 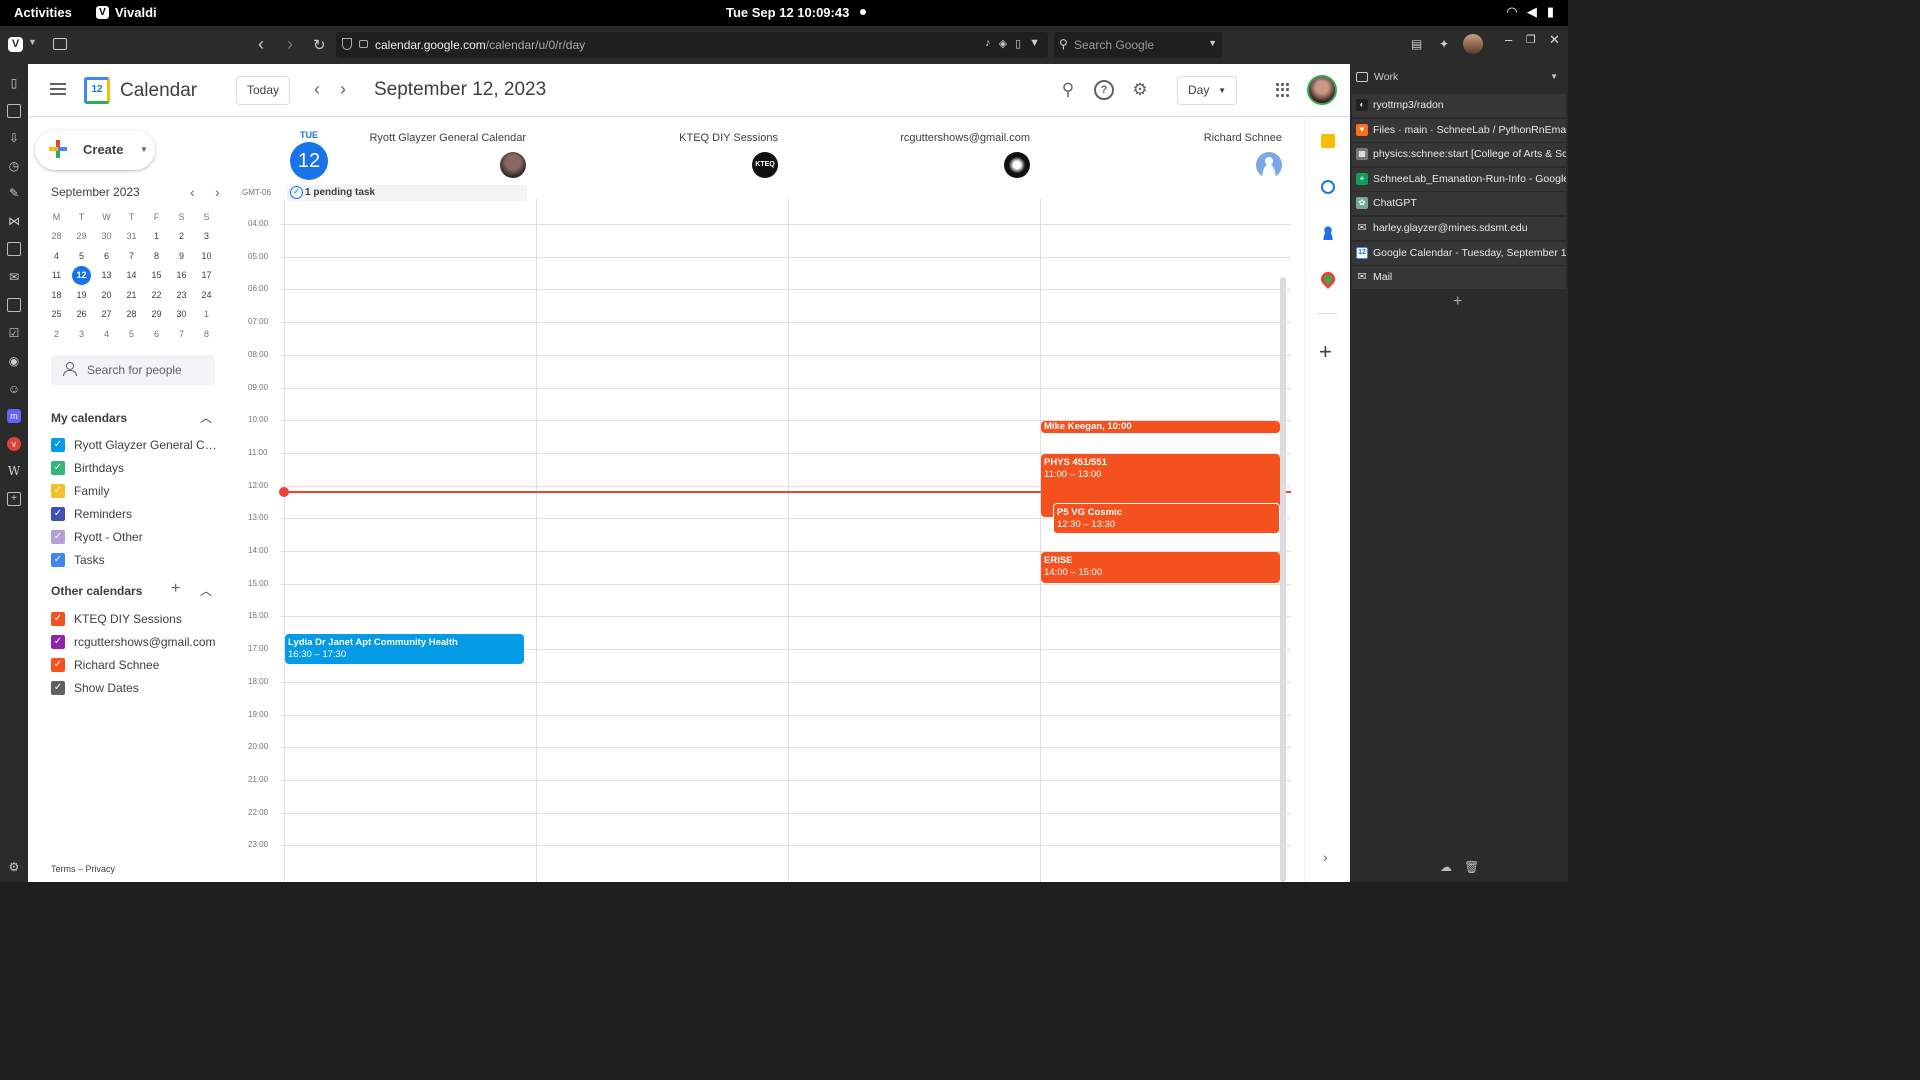 What do you see at coordinates (1457, 302) in the screenshot?
I see `new-tab-icon: +` at bounding box center [1457, 302].